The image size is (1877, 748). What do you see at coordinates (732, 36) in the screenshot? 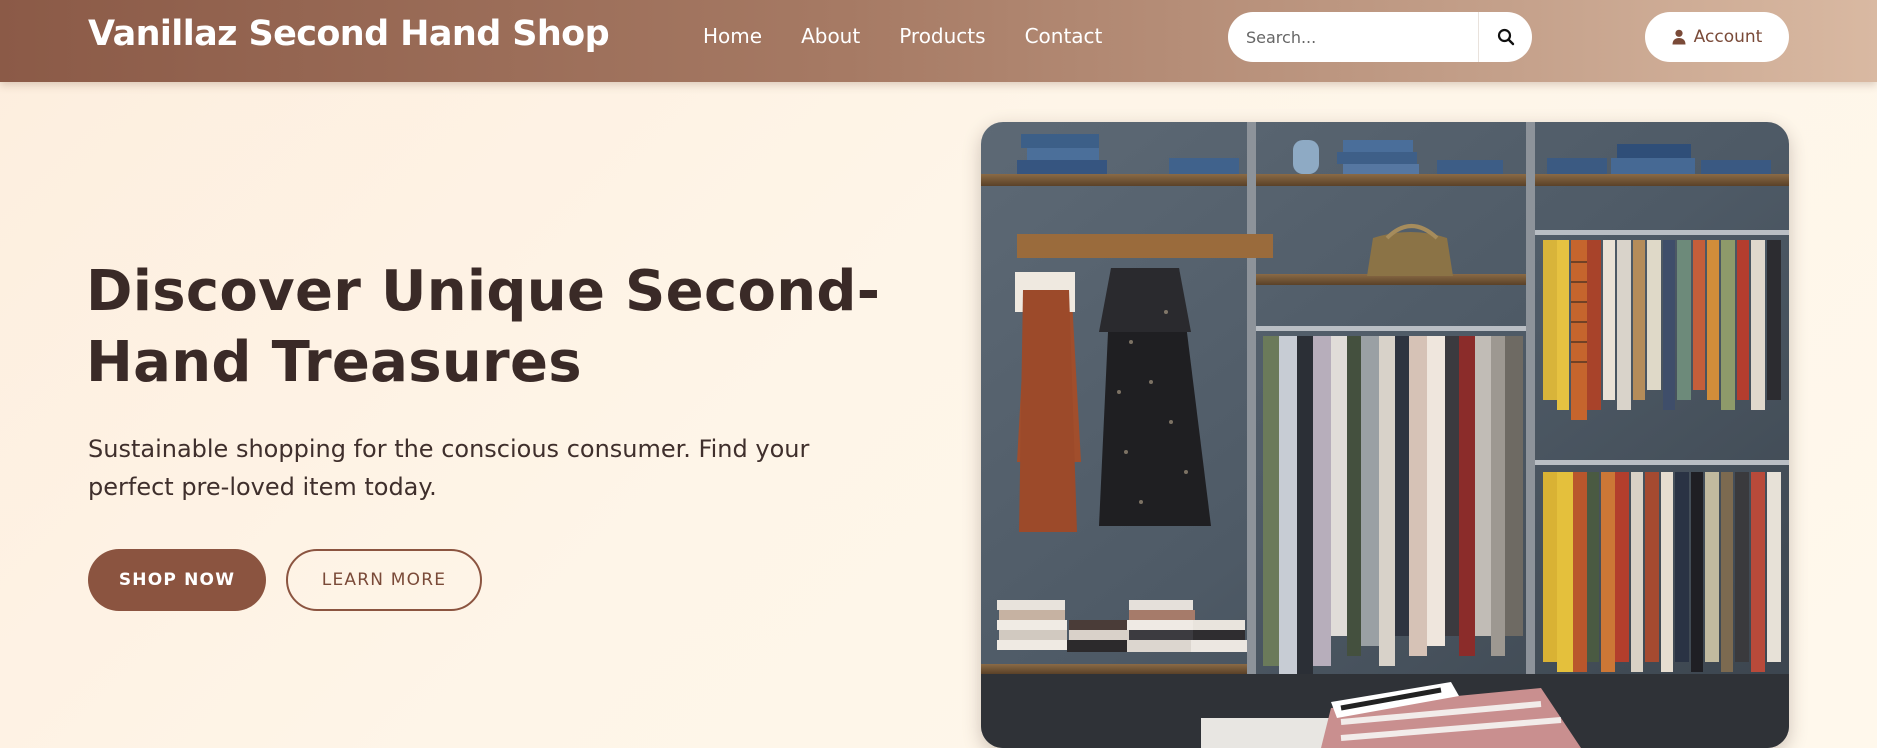
I see `nav-link-home: Home` at bounding box center [732, 36].